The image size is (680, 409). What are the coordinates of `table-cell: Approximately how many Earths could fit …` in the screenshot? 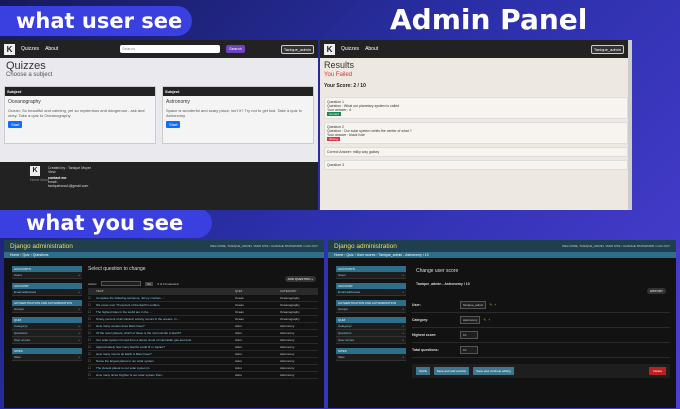 It's located at (165, 347).